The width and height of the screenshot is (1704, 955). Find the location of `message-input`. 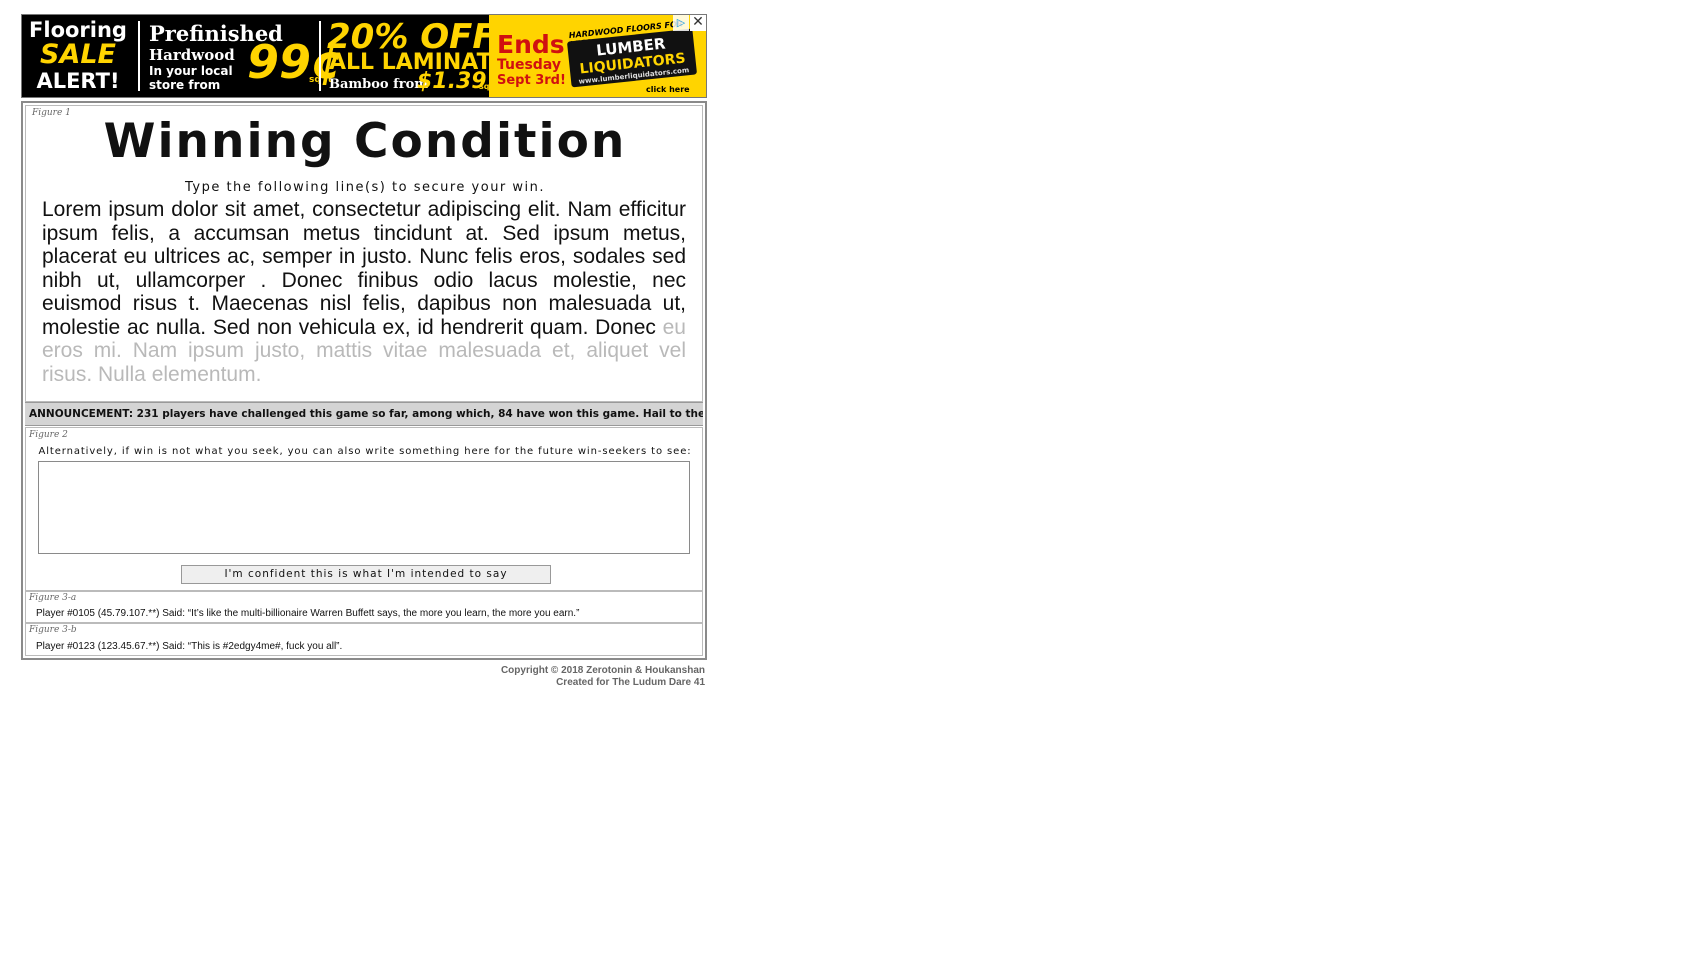

message-input is located at coordinates (364, 507).